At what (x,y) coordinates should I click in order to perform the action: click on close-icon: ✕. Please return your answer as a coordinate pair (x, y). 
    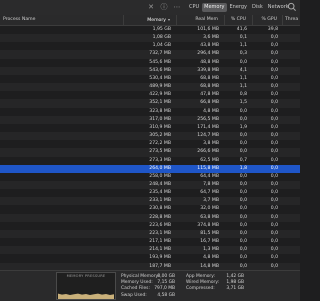
    Looking at the image, I should click on (151, 7).